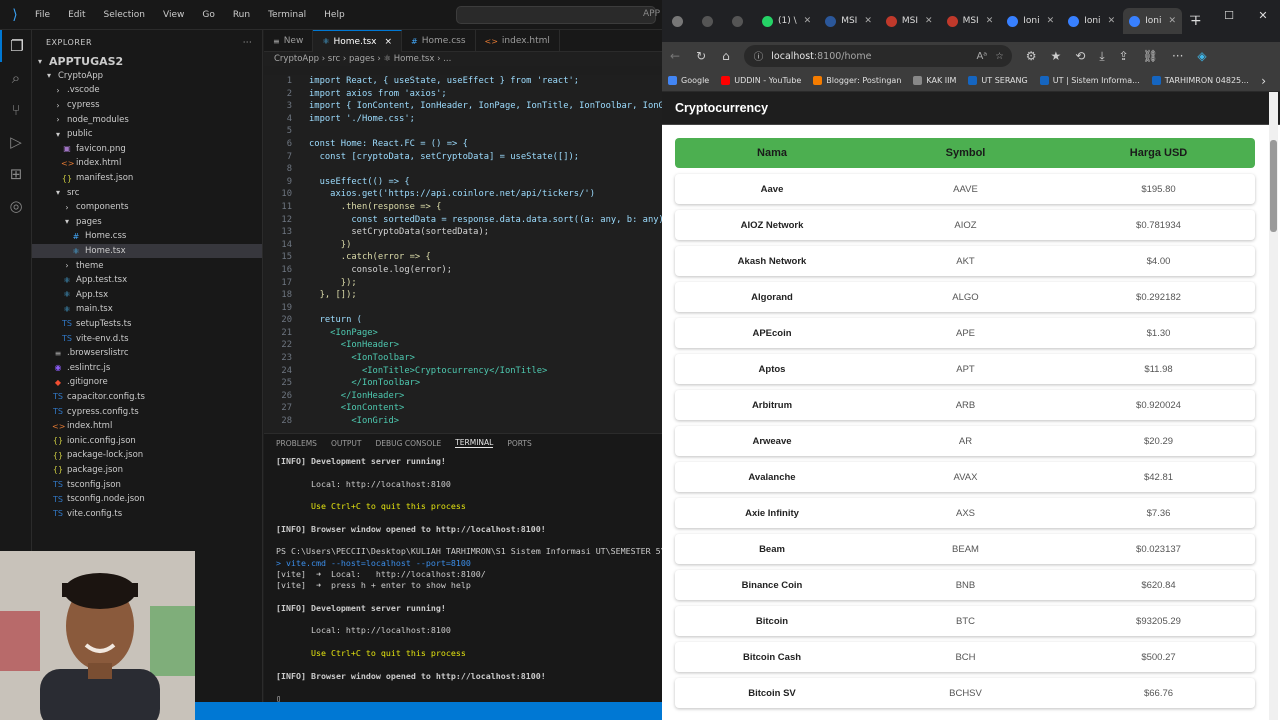 The image size is (1280, 720). Describe the element at coordinates (334, 15) in the screenshot. I see `menu-item-help: Help` at that location.